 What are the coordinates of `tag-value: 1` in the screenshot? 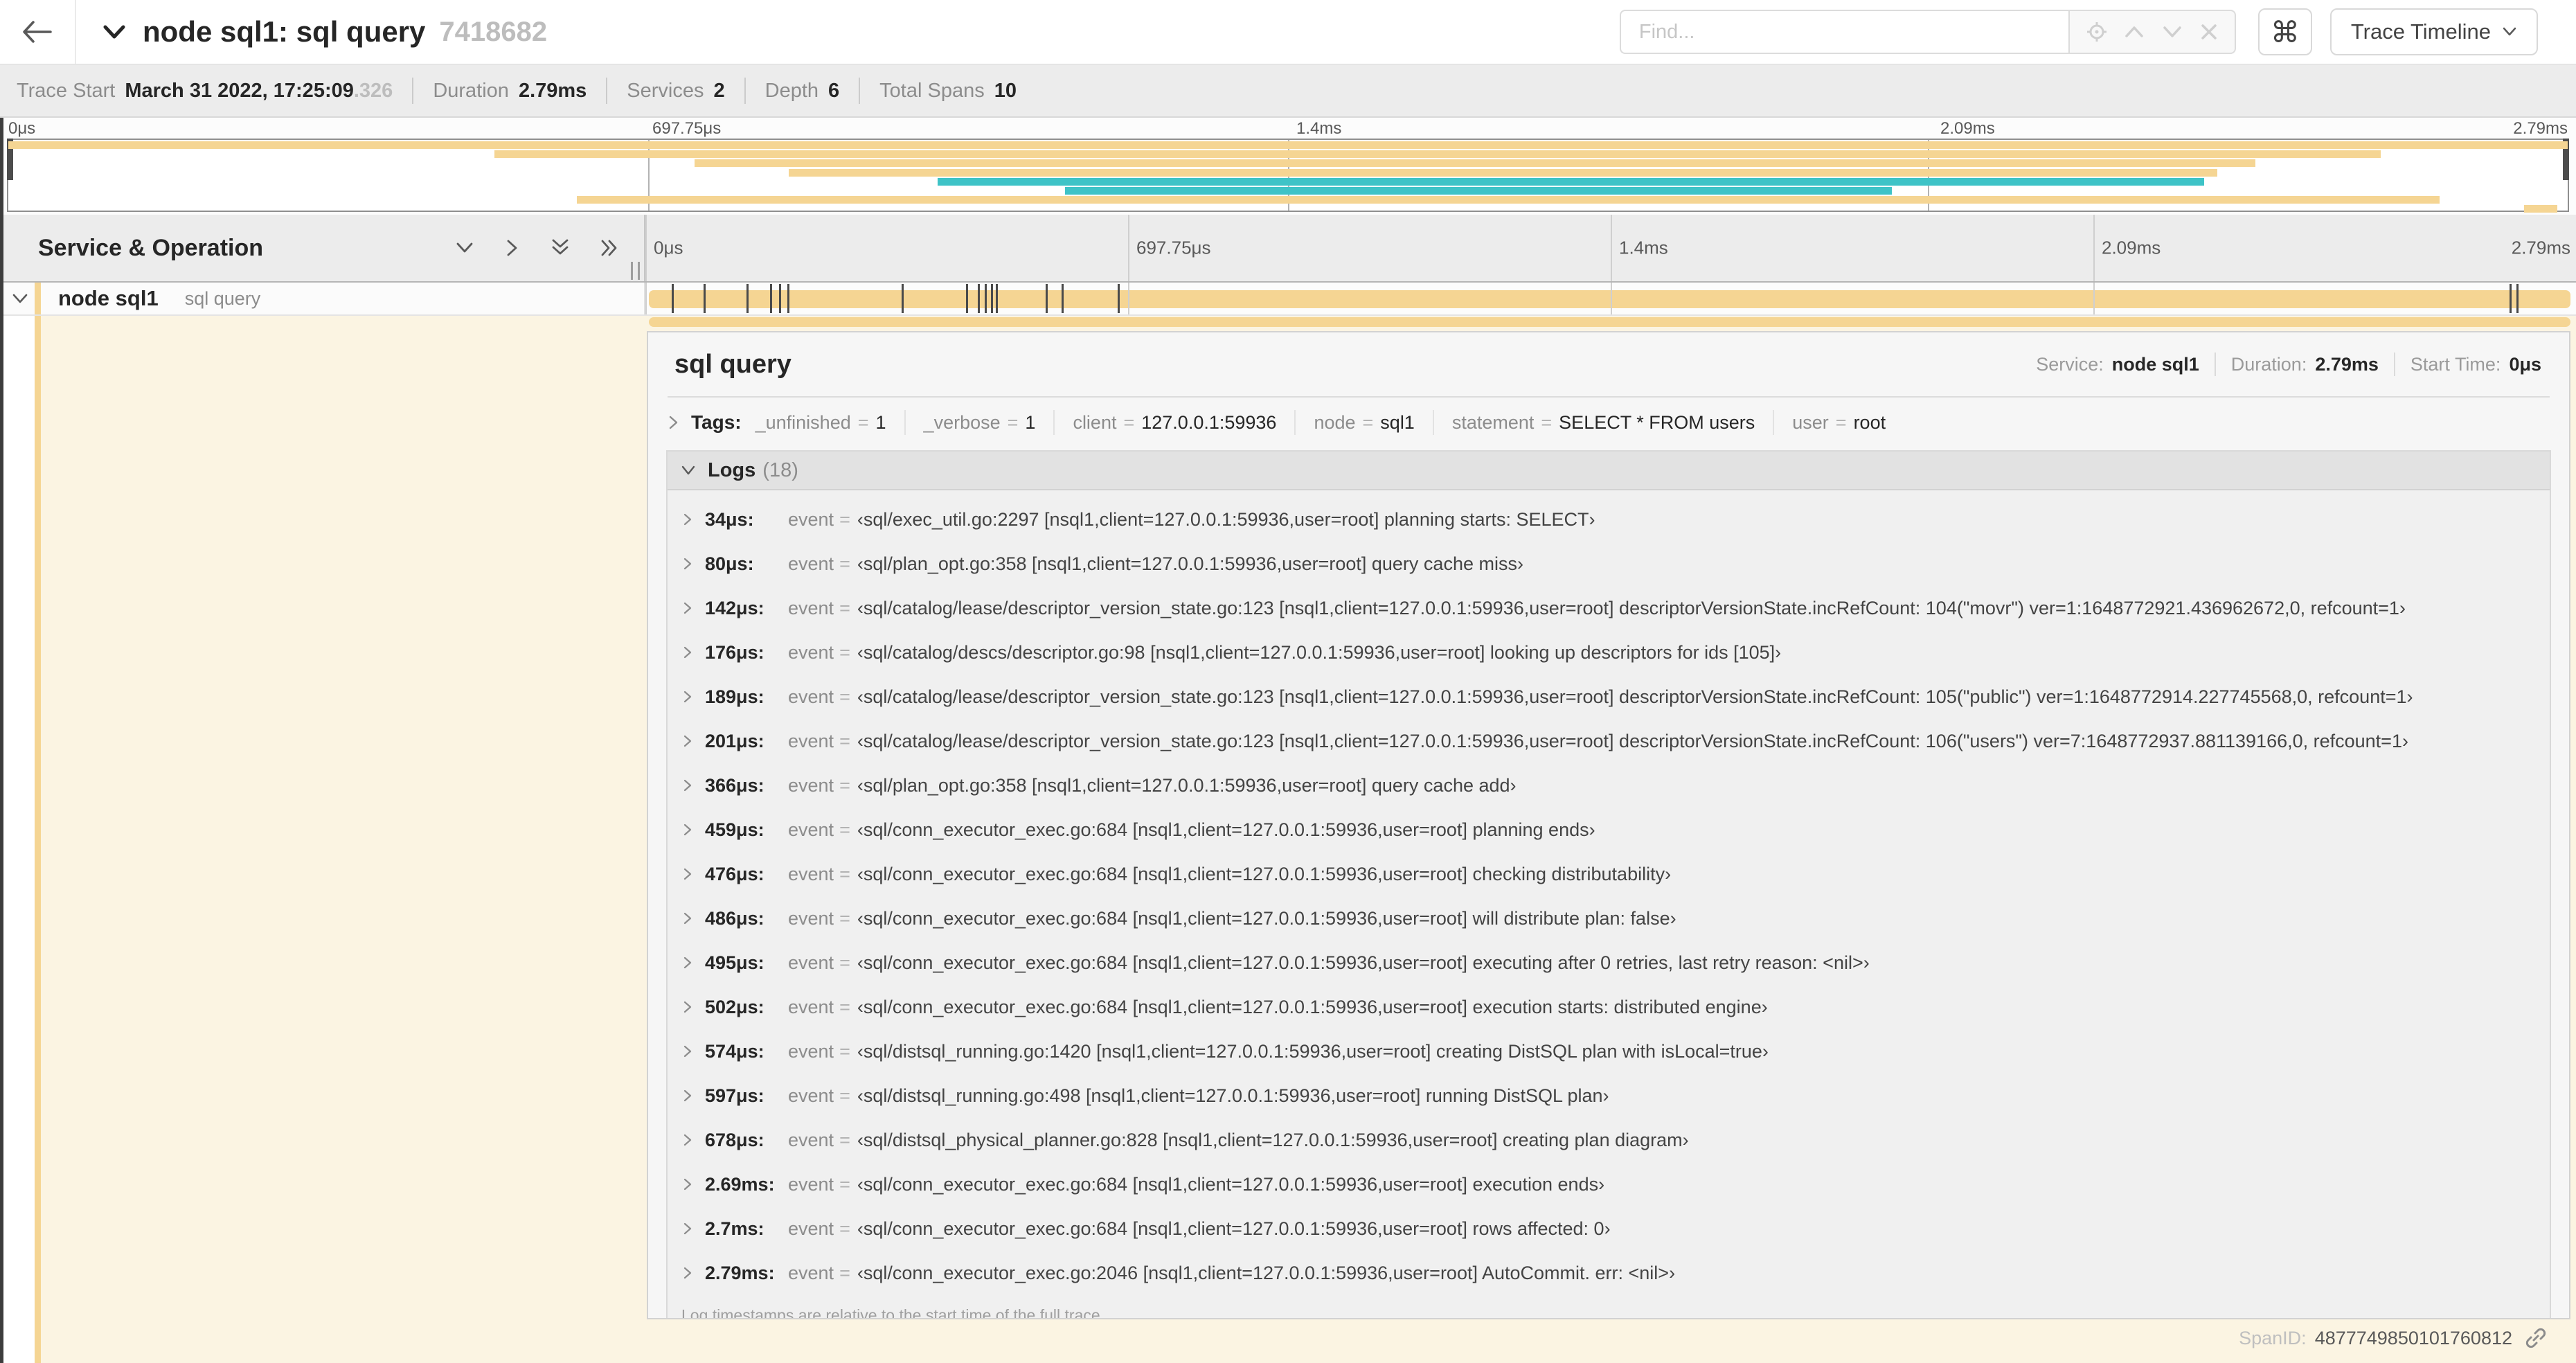 It's located at (1030, 422).